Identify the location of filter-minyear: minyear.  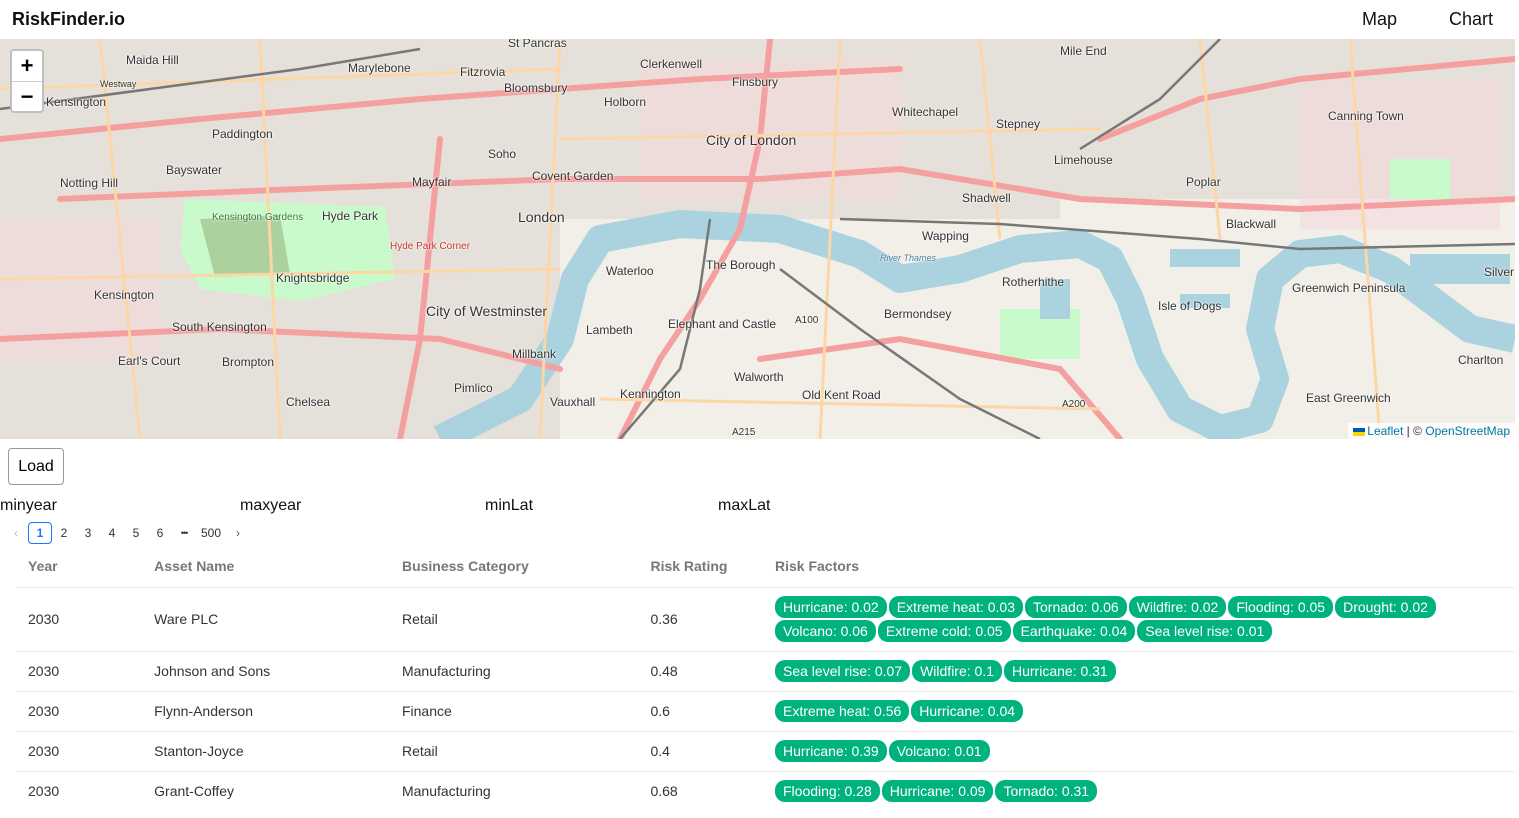
(28, 506).